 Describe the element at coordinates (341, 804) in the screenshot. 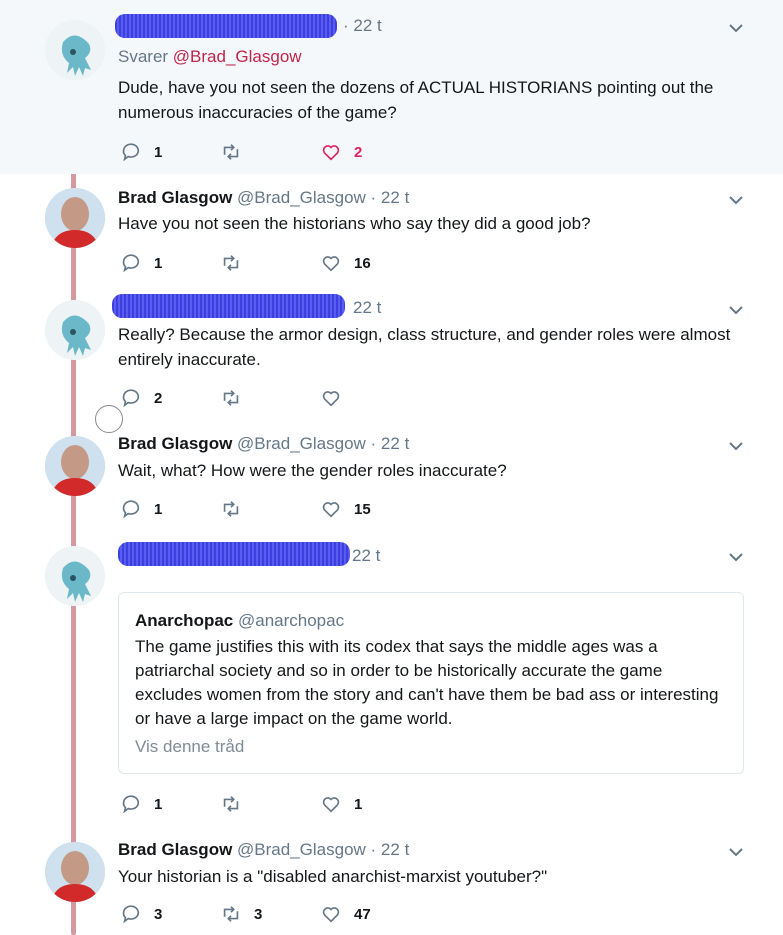

I see `like-button: 1` at that location.